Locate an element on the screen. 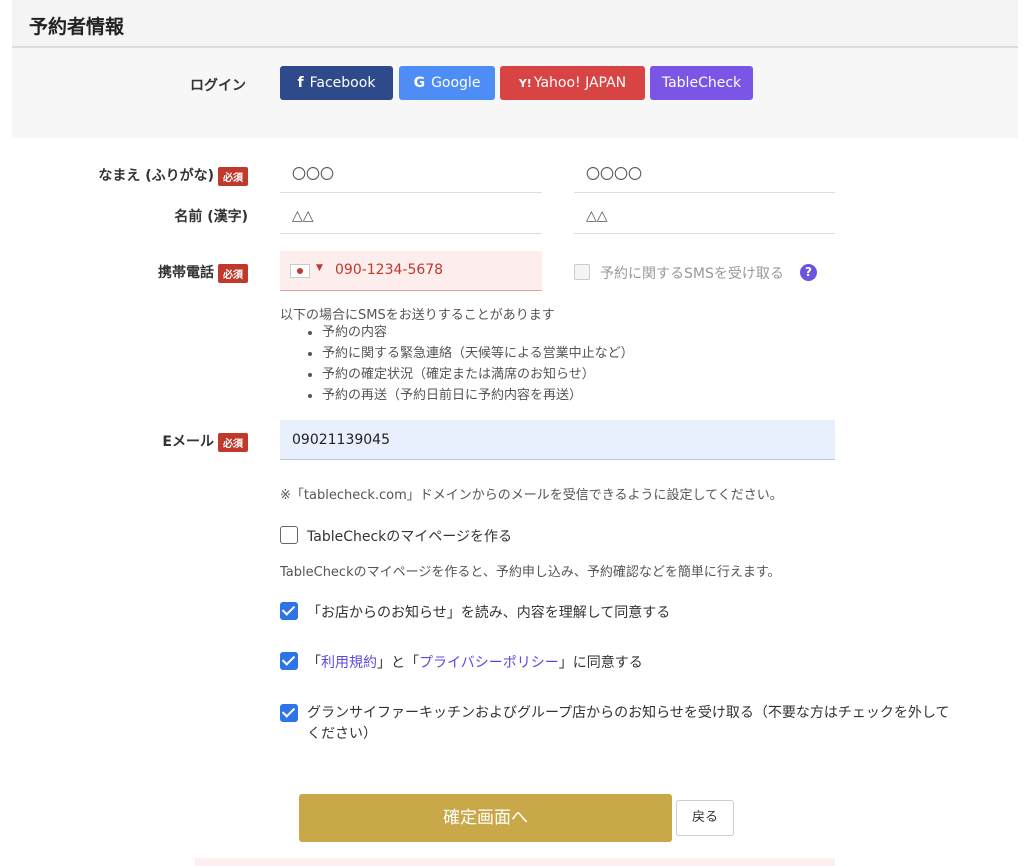  facebook-login-button: f Facebook is located at coordinates (336, 83).